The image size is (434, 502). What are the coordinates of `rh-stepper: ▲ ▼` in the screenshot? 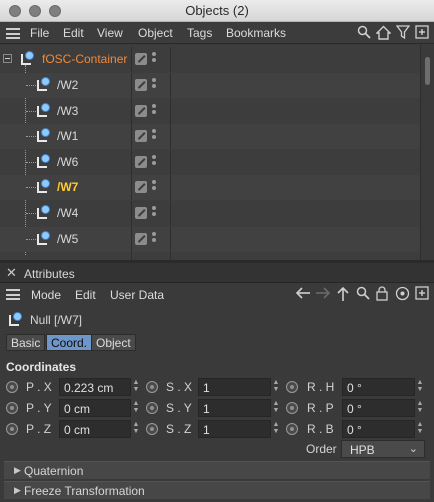 It's located at (420, 387).